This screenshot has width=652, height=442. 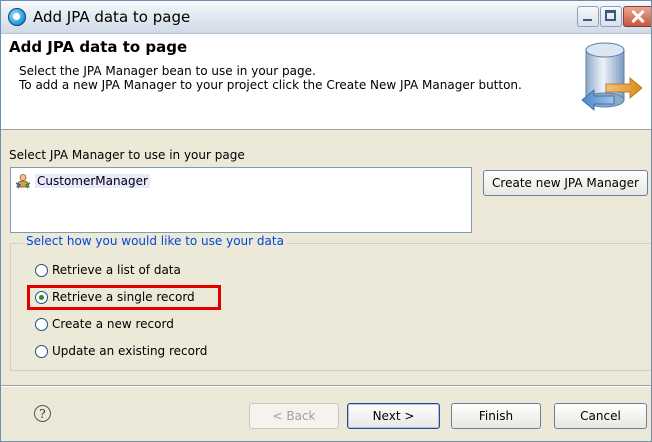 I want to click on finish-button: Finish, so click(x=496, y=416).